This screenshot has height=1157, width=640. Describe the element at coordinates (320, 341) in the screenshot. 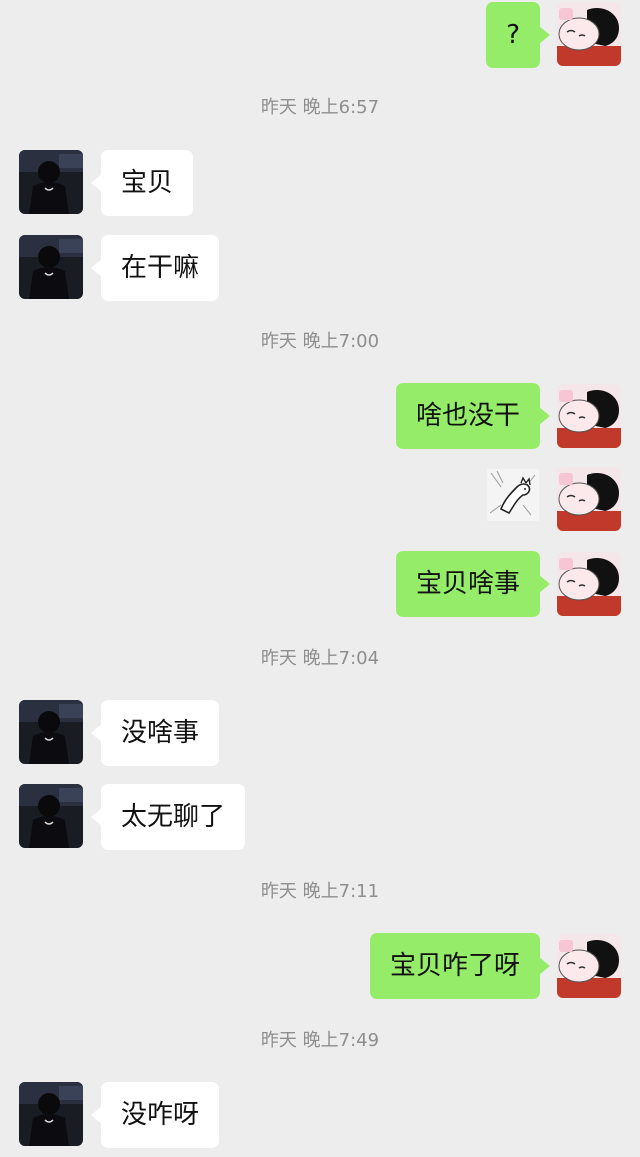

I see `timestamp: 昨天 晚上7:00` at that location.